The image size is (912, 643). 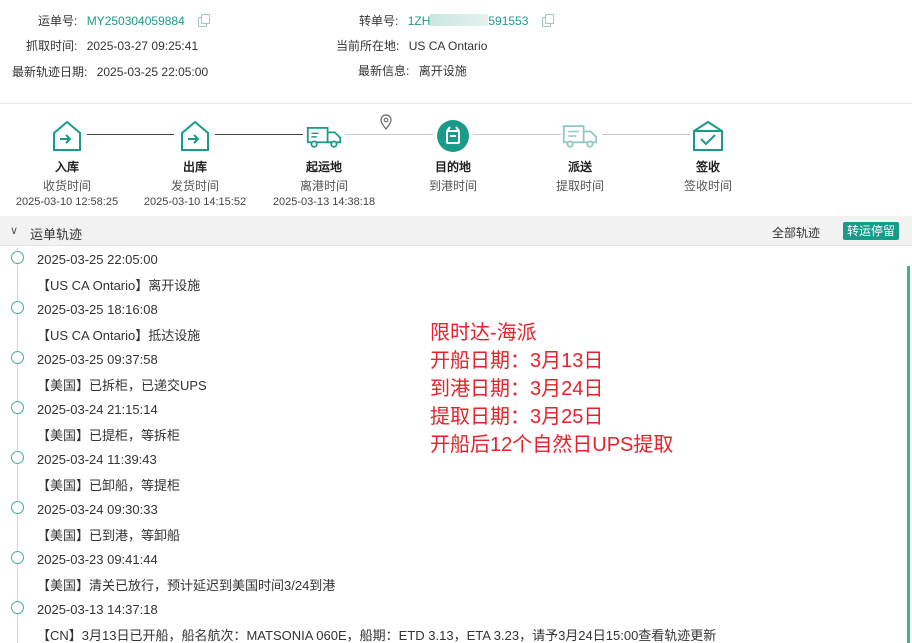 What do you see at coordinates (452, 186) in the screenshot?
I see `step-subtitle: 到港时间` at bounding box center [452, 186].